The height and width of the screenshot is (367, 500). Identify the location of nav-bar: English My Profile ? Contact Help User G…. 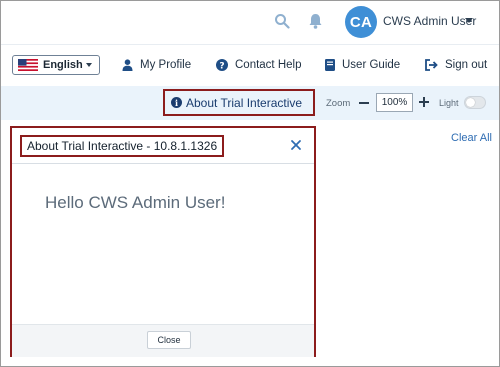
(250, 65).